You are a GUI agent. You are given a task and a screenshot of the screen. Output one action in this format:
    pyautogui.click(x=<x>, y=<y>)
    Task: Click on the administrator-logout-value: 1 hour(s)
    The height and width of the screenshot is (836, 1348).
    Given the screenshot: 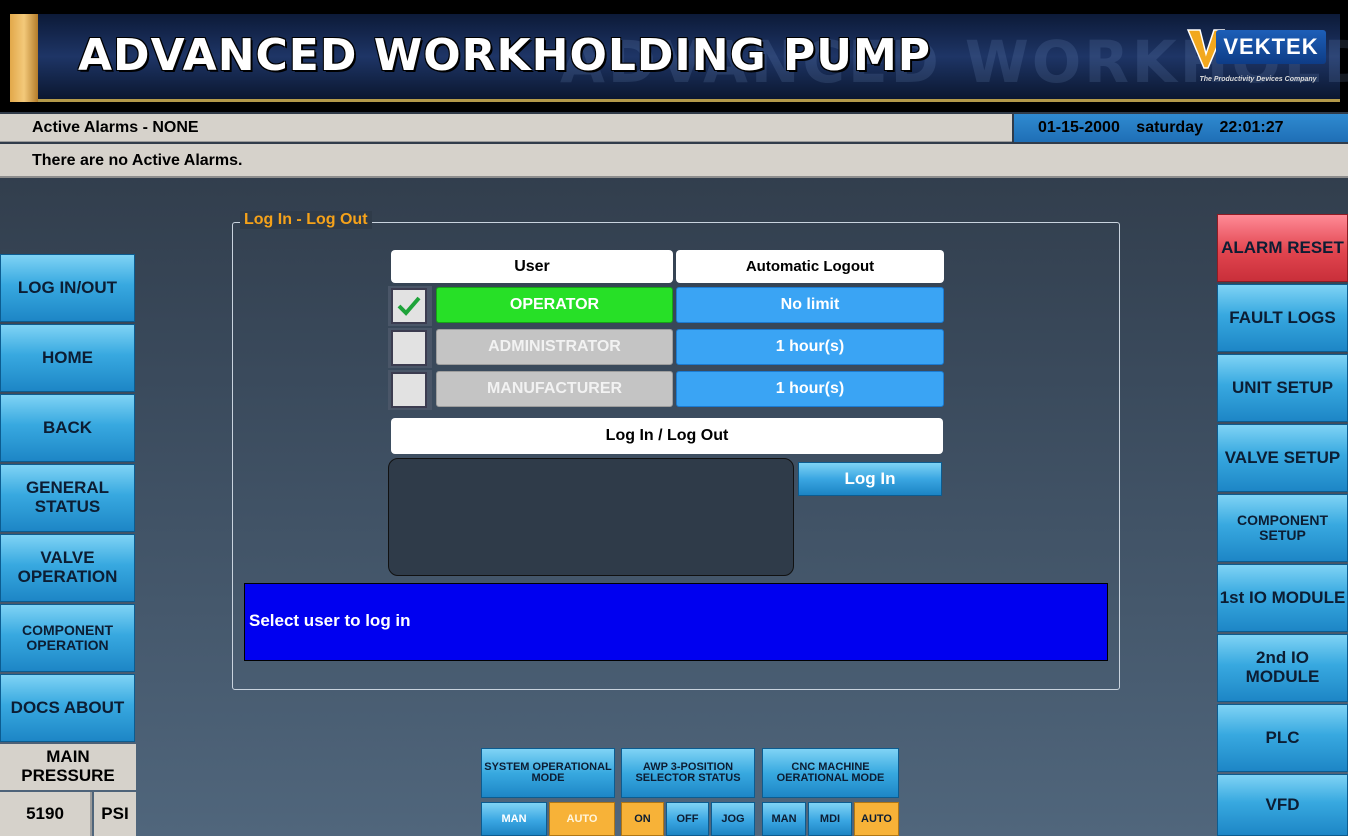 What is the action you would take?
    pyautogui.click(x=810, y=347)
    